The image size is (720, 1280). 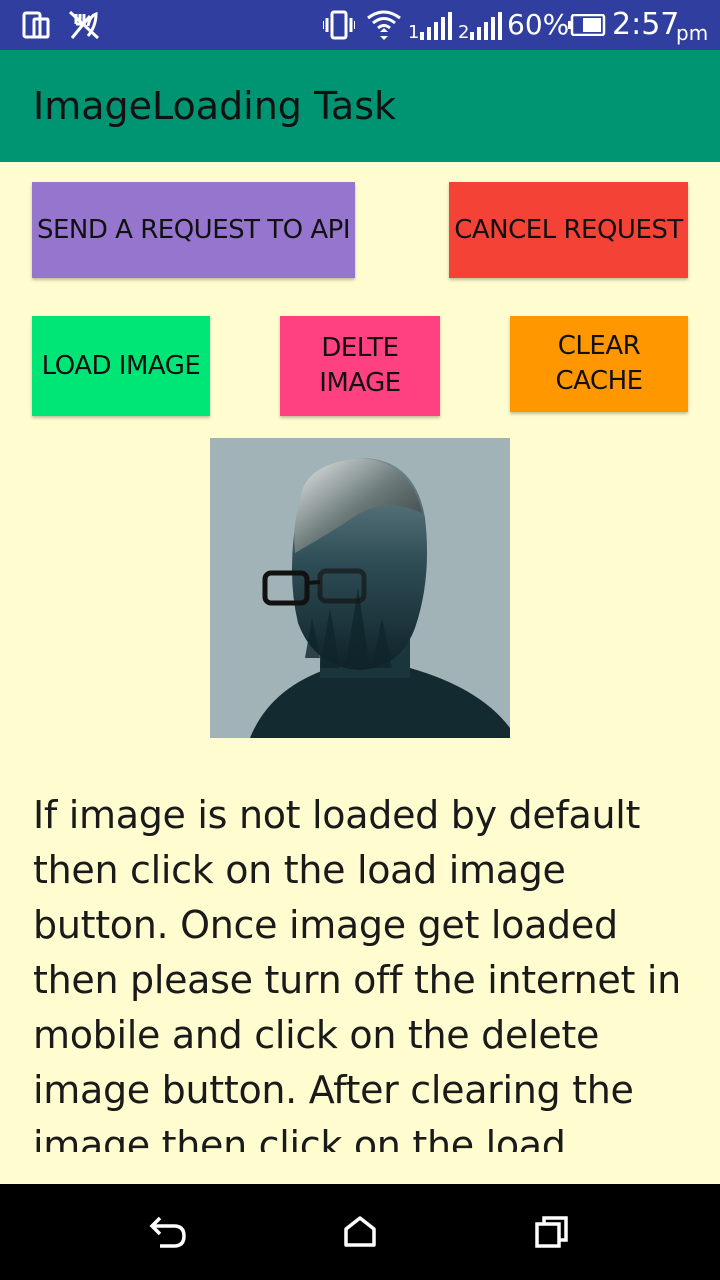 I want to click on status-bar: 1 2 60% 2:57 pm, so click(x=360, y=25).